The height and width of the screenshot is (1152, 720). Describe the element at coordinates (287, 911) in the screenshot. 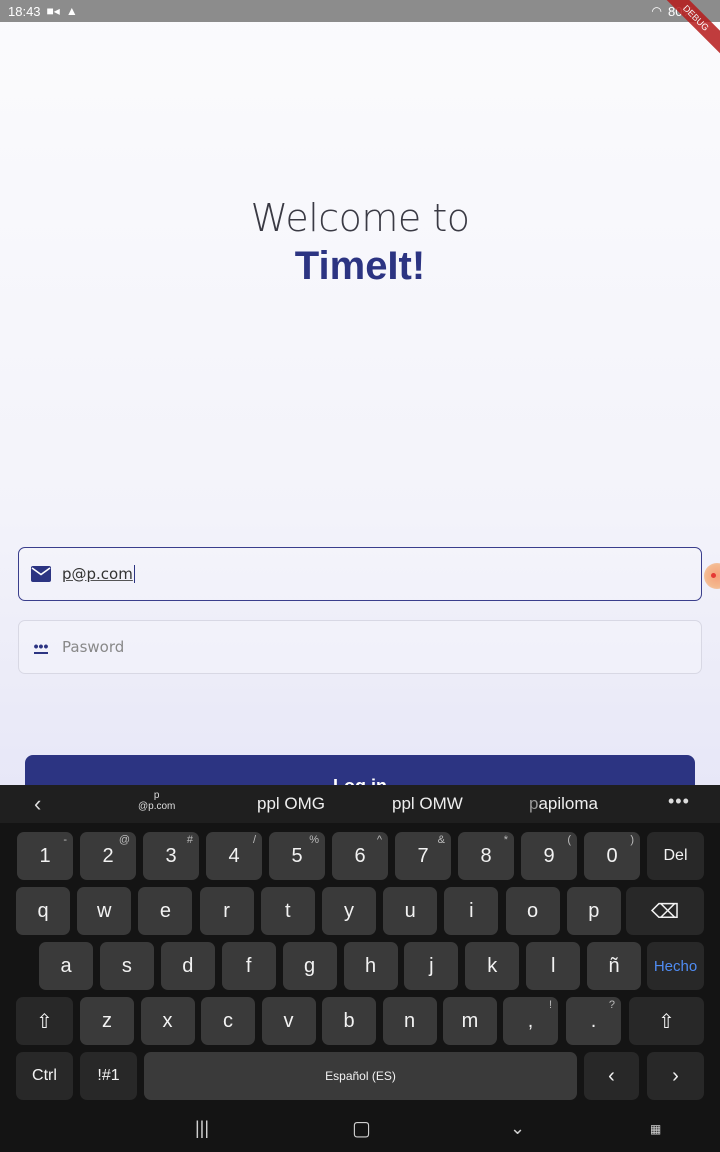

I see `key-t: t` at that location.